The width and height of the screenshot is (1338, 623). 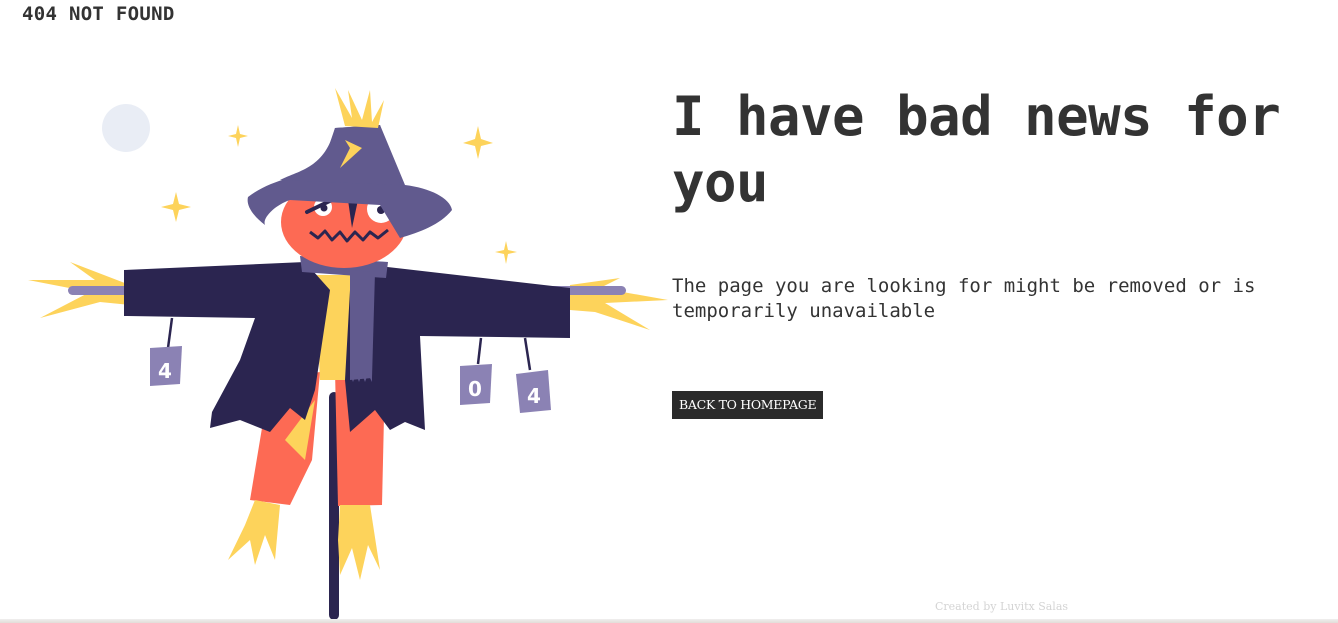 I want to click on can-middle: 0, so click(x=476, y=371).